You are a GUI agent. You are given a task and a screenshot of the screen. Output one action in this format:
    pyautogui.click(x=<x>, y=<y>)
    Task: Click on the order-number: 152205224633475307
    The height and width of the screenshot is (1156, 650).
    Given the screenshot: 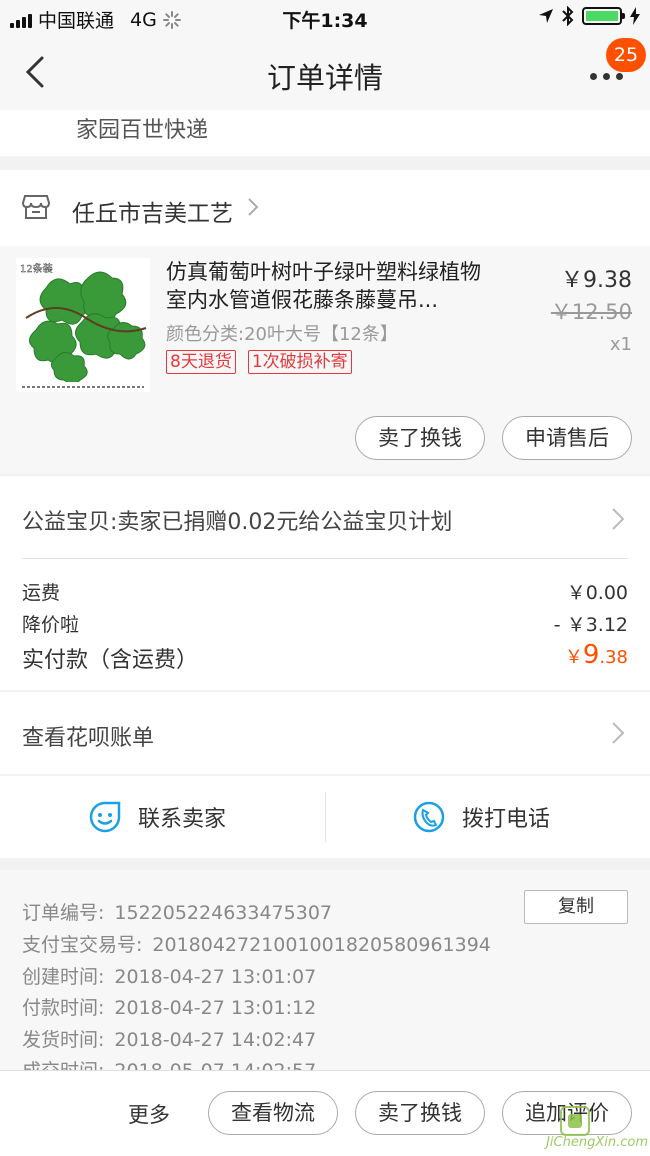 What is the action you would take?
    pyautogui.click(x=223, y=913)
    